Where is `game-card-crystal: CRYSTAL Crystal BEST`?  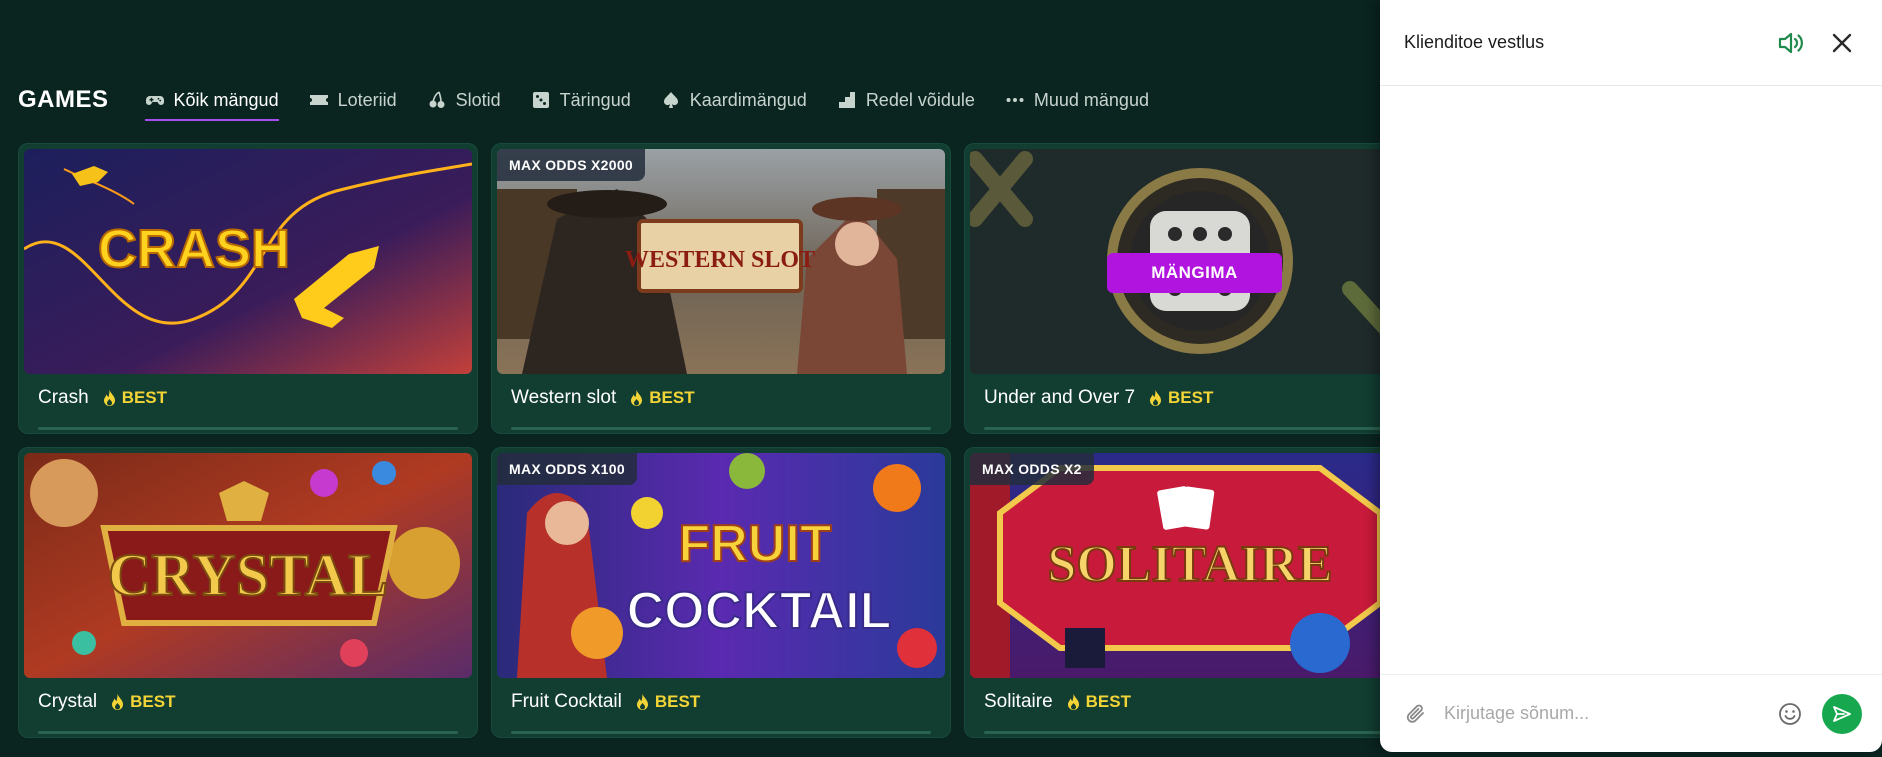
game-card-crystal: CRYSTAL Crystal BEST is located at coordinates (248, 592).